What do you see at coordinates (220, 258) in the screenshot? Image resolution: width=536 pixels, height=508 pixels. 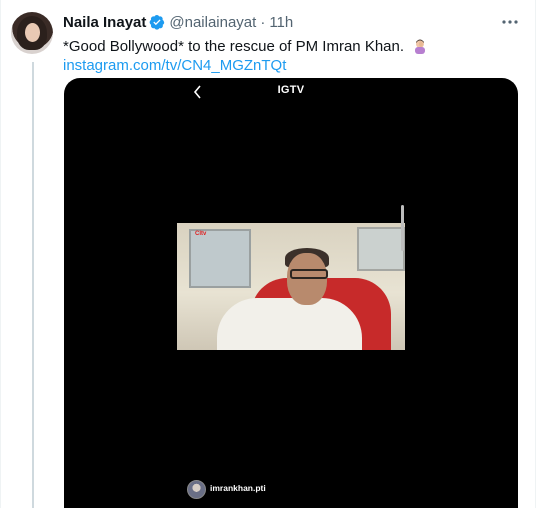 I see `video-window` at bounding box center [220, 258].